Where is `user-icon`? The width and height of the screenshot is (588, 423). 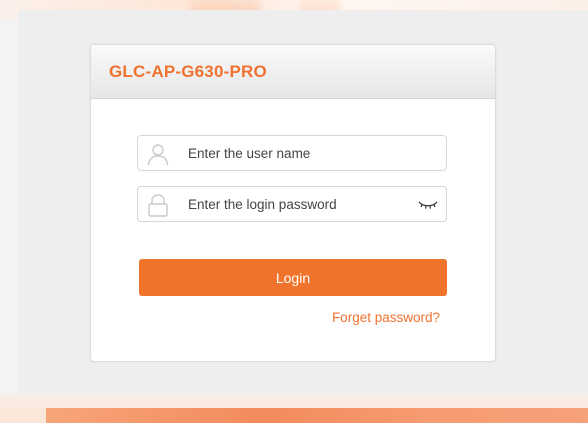
user-icon is located at coordinates (158, 154).